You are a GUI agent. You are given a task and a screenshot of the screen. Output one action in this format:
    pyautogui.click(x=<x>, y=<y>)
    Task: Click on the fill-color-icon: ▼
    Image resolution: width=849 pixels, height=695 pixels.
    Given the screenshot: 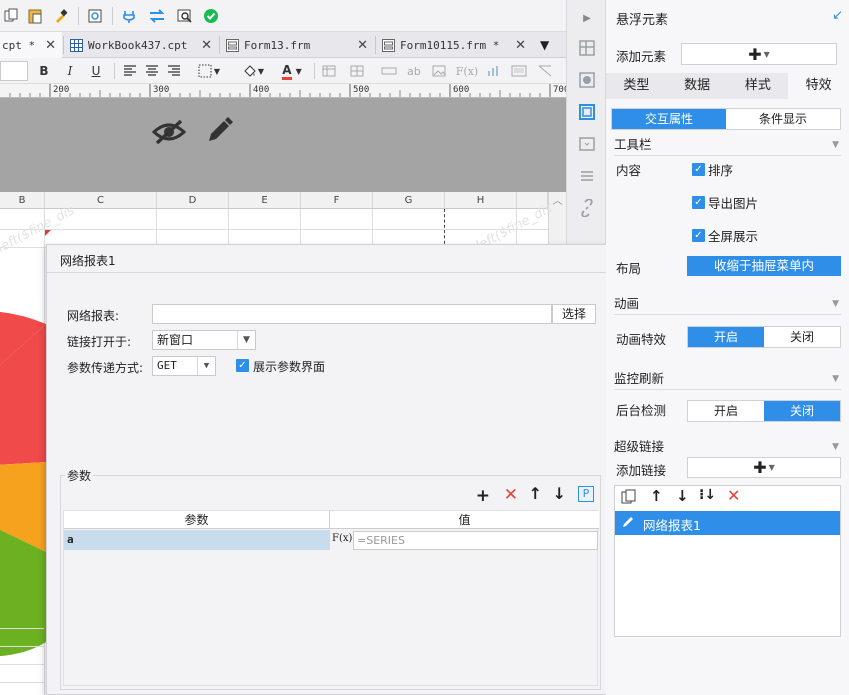 What is the action you would take?
    pyautogui.click(x=253, y=71)
    